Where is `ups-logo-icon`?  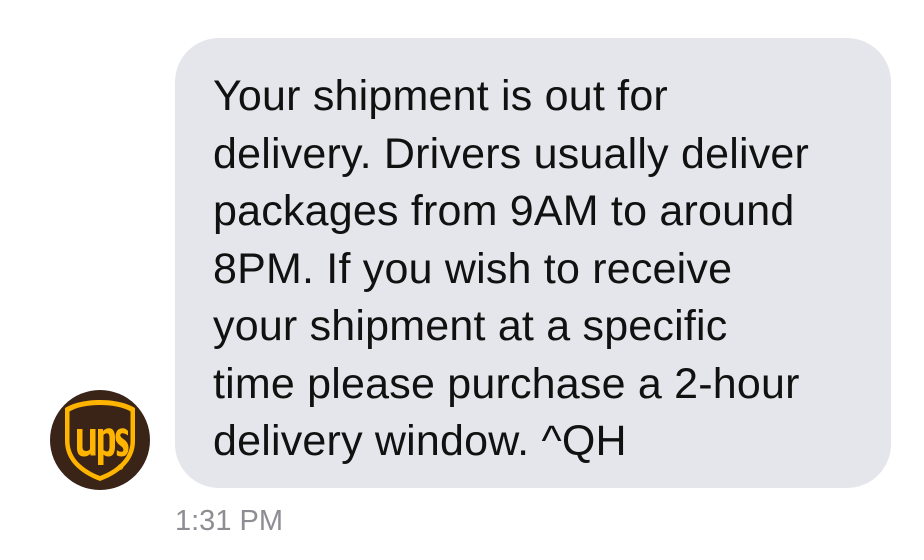
ups-logo-icon is located at coordinates (100, 440).